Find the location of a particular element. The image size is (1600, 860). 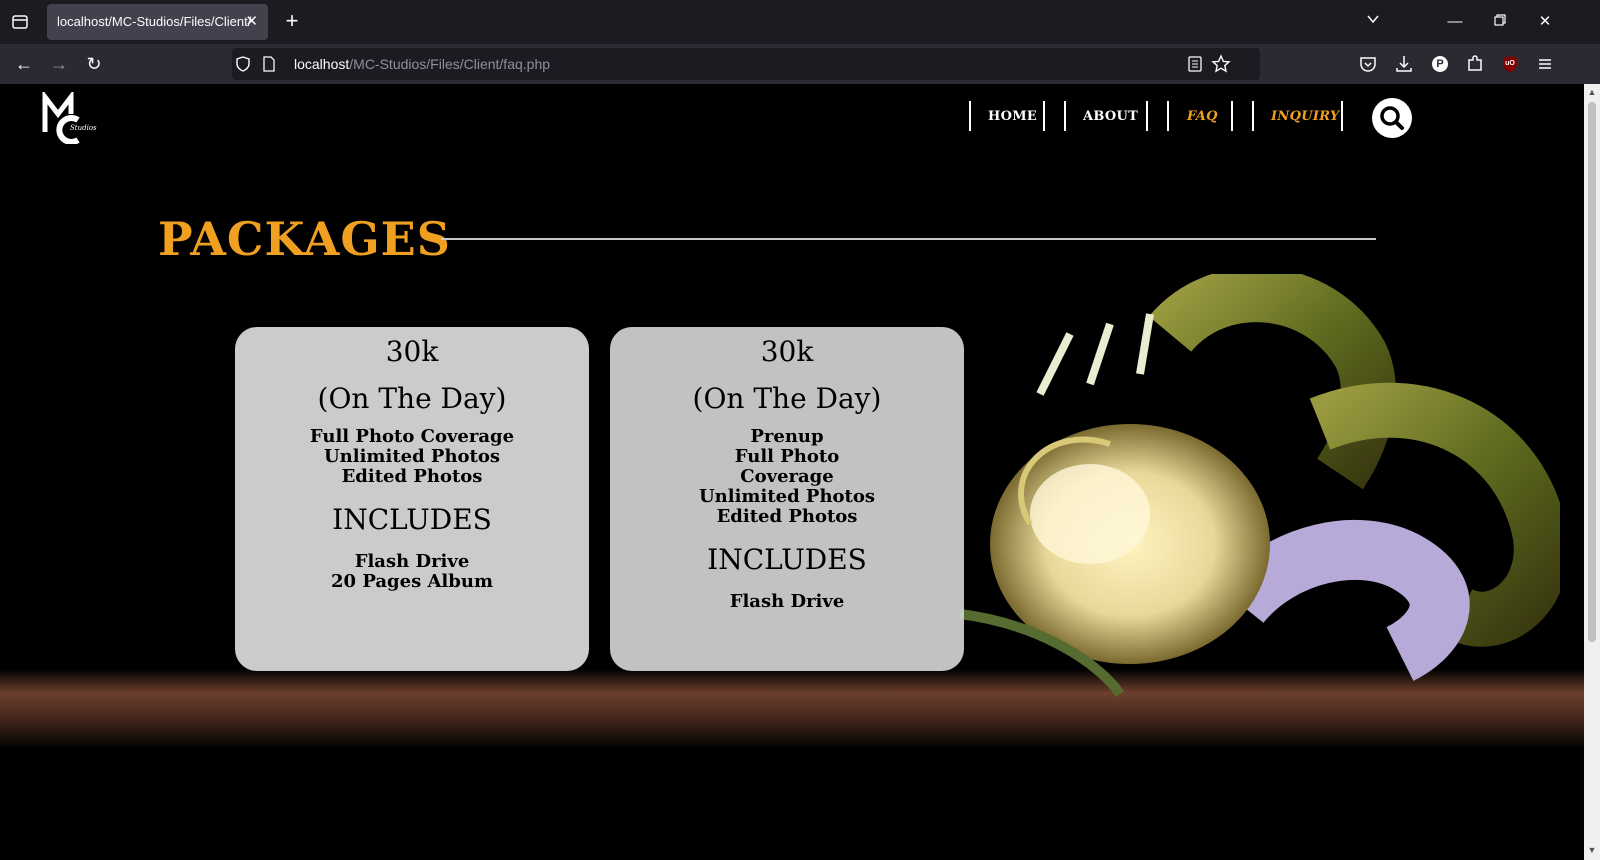

forward-icon: → is located at coordinates (59, 64).